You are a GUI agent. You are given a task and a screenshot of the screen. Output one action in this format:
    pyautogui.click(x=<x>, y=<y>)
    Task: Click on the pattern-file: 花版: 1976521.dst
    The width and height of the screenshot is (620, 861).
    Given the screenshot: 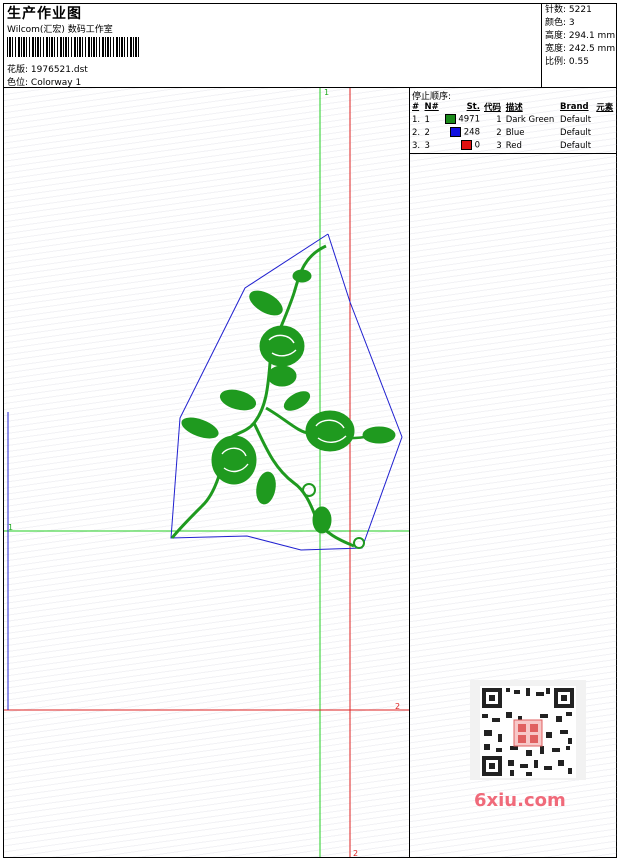 What is the action you would take?
    pyautogui.click(x=47, y=68)
    